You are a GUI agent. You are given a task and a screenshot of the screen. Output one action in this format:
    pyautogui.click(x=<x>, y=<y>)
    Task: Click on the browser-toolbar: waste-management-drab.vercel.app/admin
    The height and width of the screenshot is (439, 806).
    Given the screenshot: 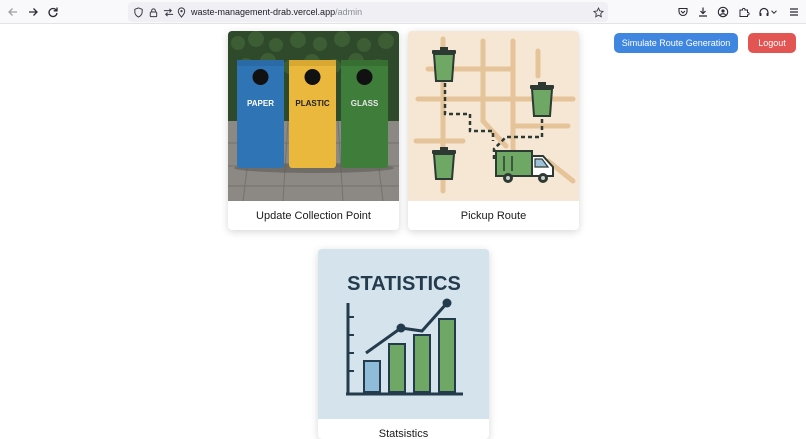 What is the action you would take?
    pyautogui.click(x=403, y=12)
    